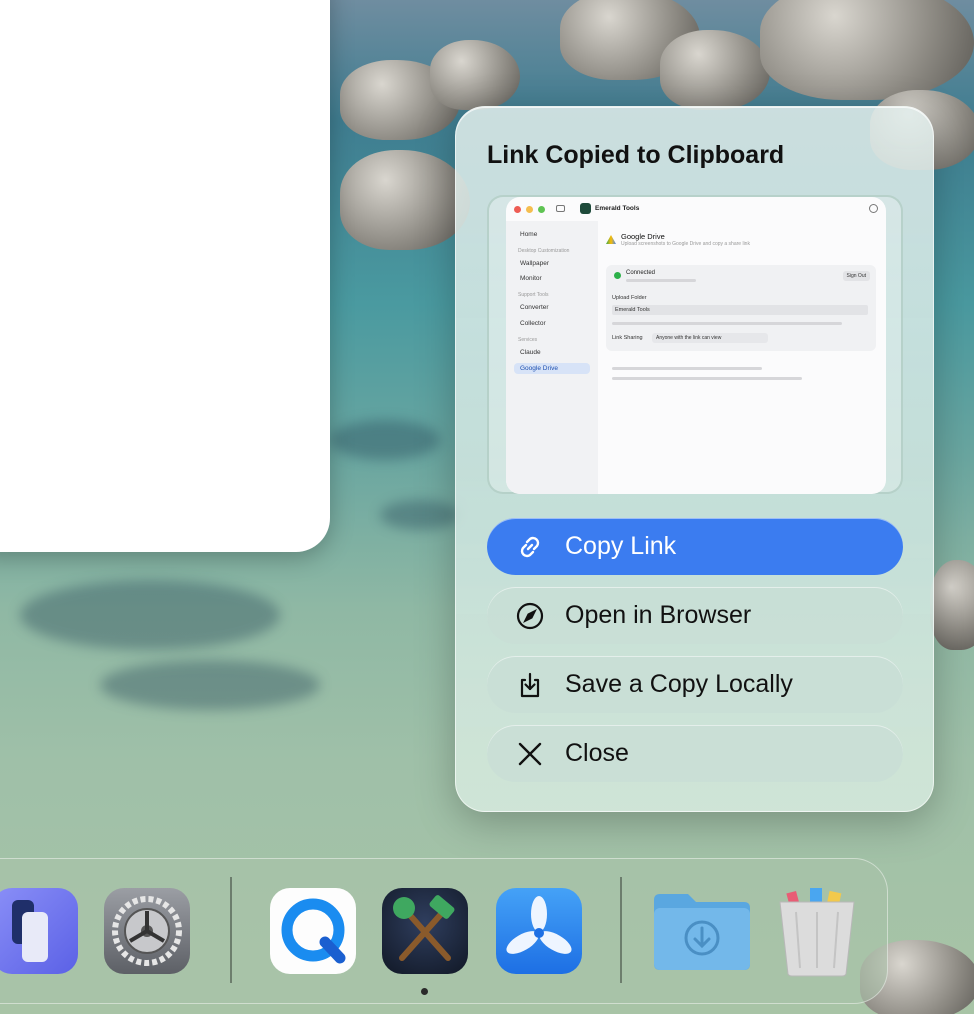  Describe the element at coordinates (533, 323) in the screenshot. I see `preview-sidebar-collector: Collector` at that location.